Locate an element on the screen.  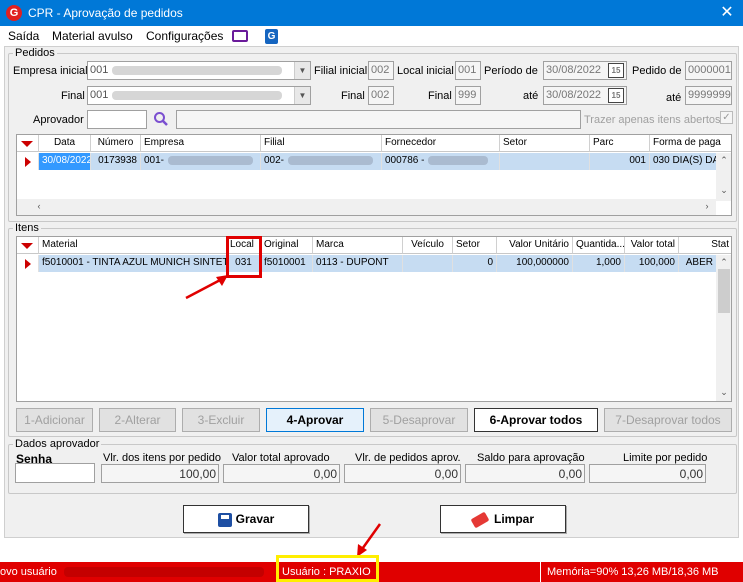
status-divider is located at coordinates (540, 572).